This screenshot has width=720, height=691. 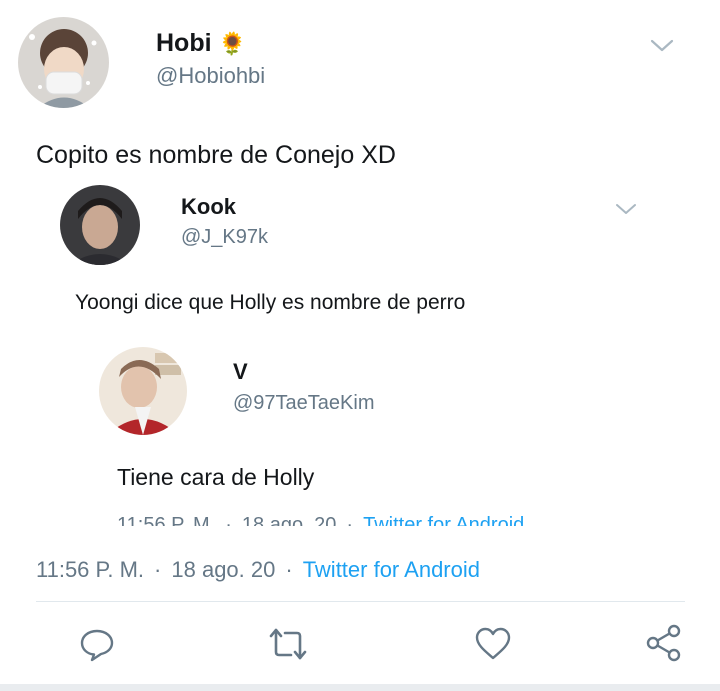 What do you see at coordinates (303, 403) in the screenshot?
I see `nested-quoted-author-handle: @97TaeTaeKim` at bounding box center [303, 403].